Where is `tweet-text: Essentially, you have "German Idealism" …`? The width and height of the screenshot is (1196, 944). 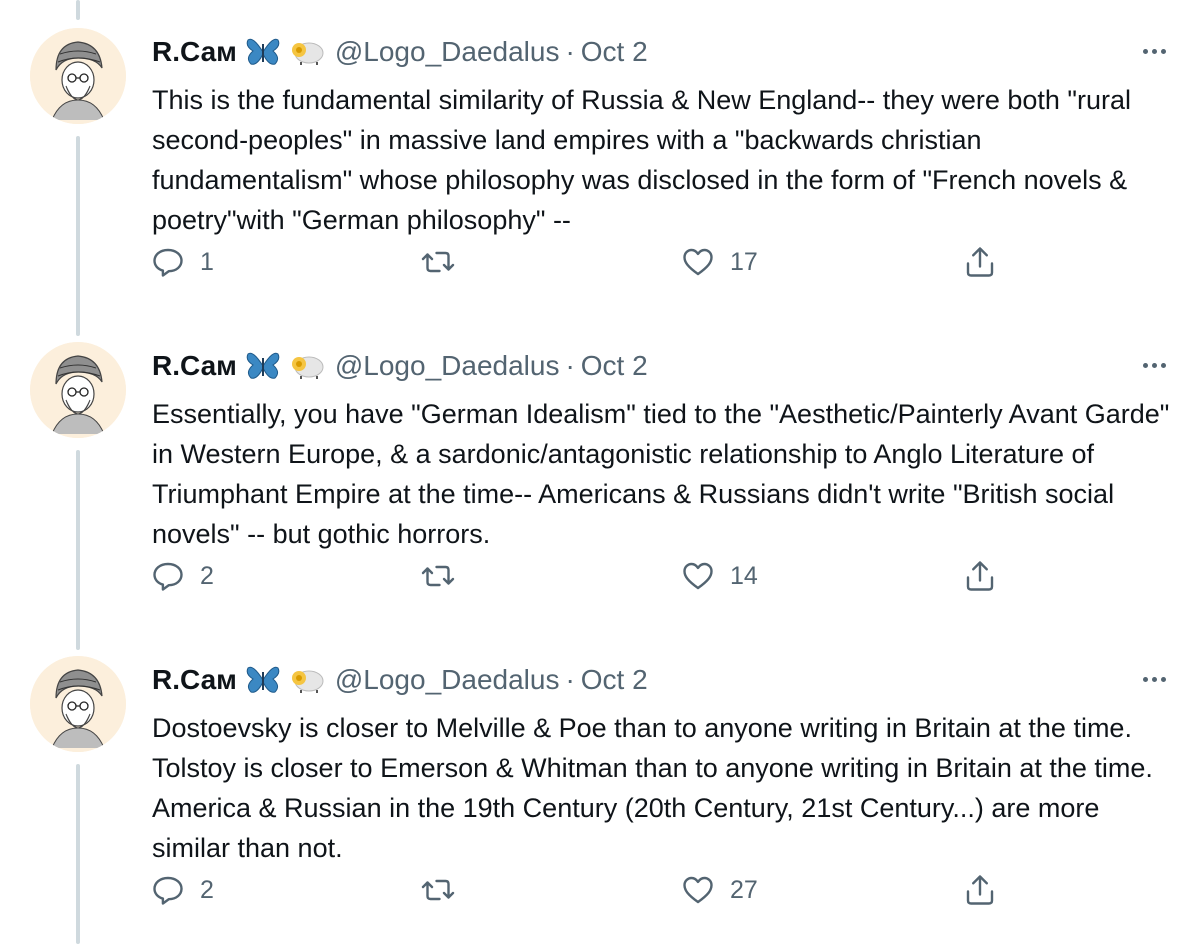
tweet-text: Essentially, you have "German Idealism" … is located at coordinates (661, 474).